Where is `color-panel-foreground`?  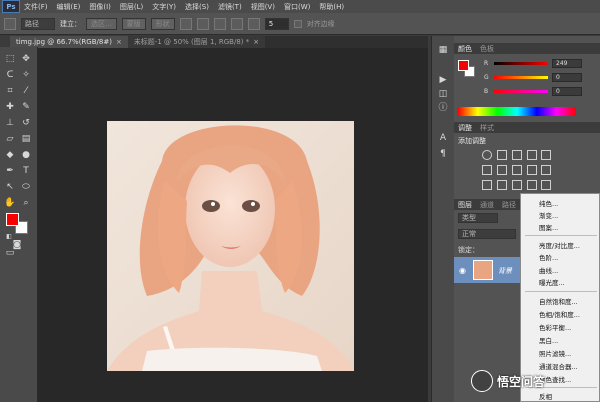
color-panel-foreground is located at coordinates (463, 65).